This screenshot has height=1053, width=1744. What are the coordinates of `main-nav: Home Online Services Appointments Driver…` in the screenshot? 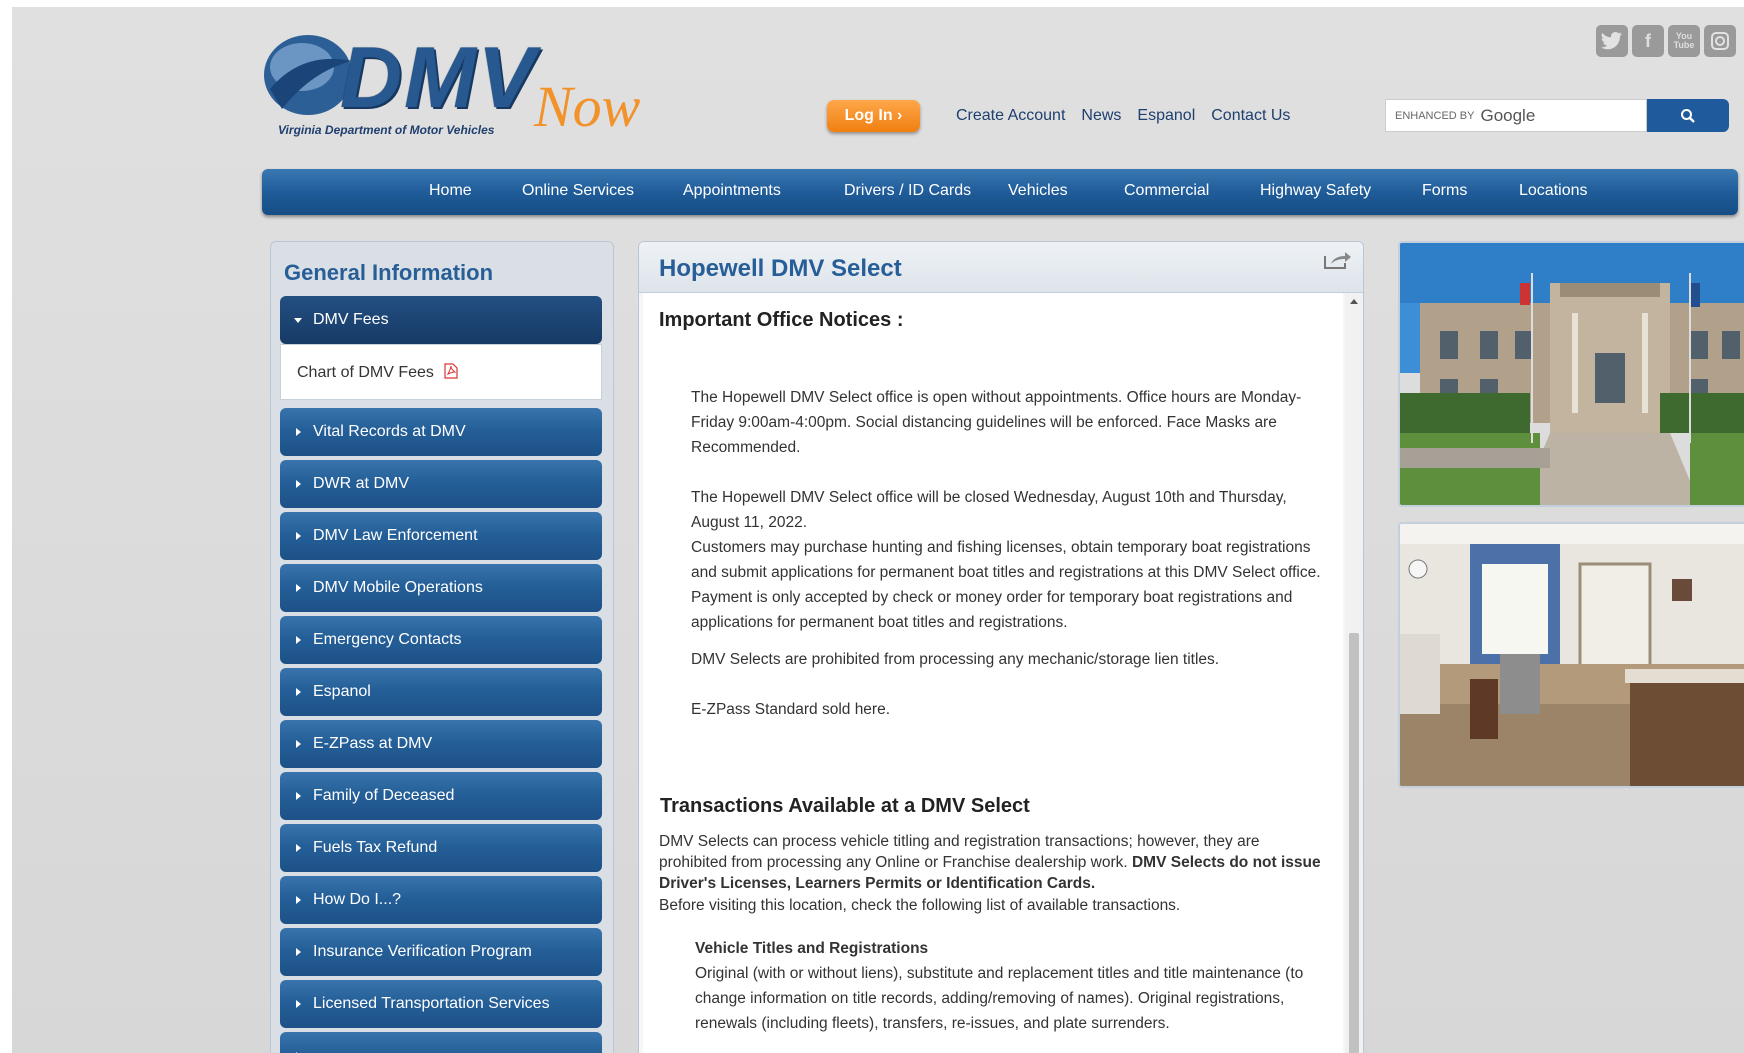 It's located at (1000, 192).